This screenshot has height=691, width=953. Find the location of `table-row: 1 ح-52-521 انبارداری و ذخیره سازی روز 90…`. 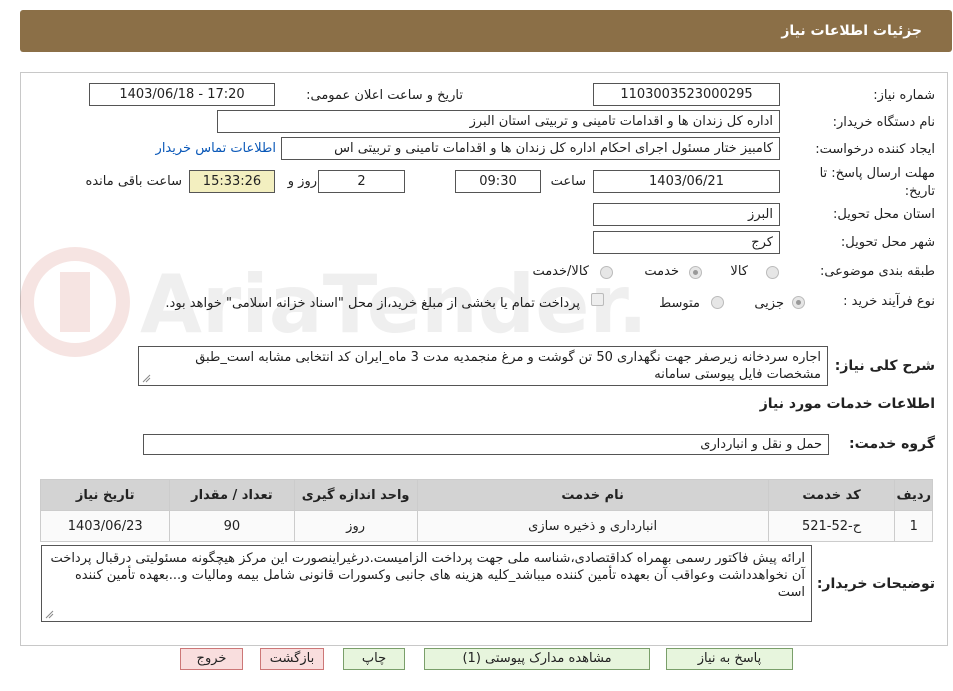

table-row: 1 ح-52-521 انبارداری و ذخیره سازی روز 90… is located at coordinates (486, 526).